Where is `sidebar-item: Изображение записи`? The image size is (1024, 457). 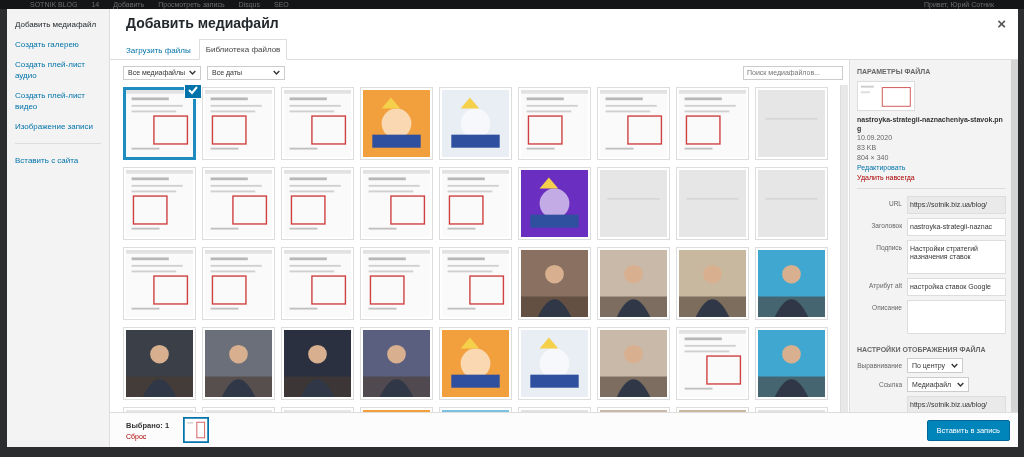 sidebar-item: Изображение записи is located at coordinates (58, 126).